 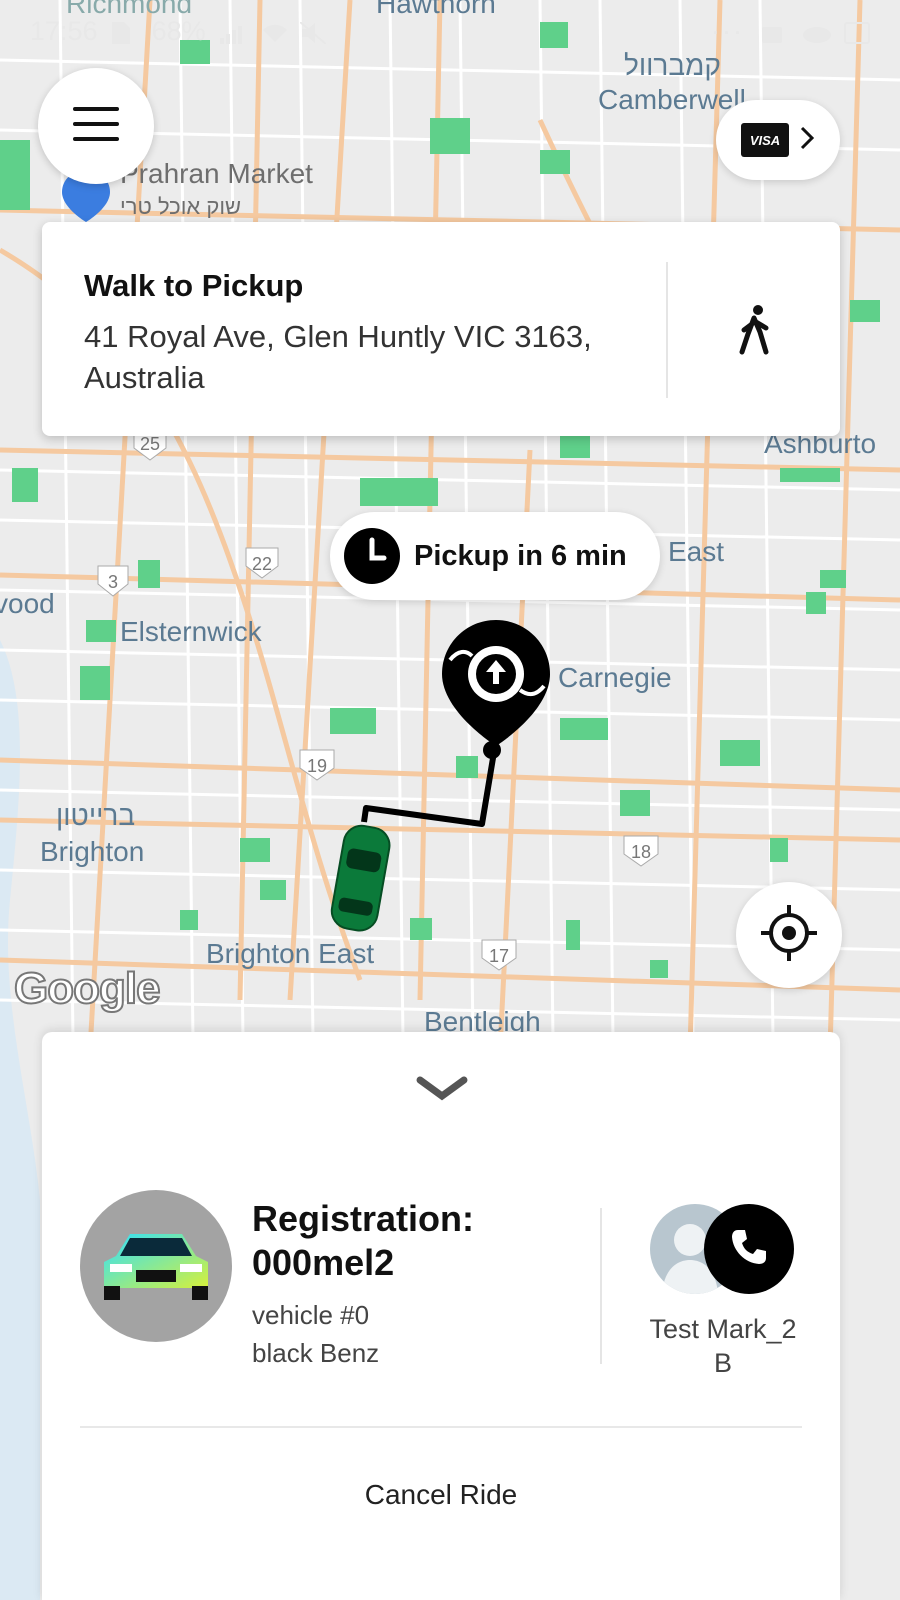 I want to click on registration-label: Registration:, so click(x=363, y=1218).